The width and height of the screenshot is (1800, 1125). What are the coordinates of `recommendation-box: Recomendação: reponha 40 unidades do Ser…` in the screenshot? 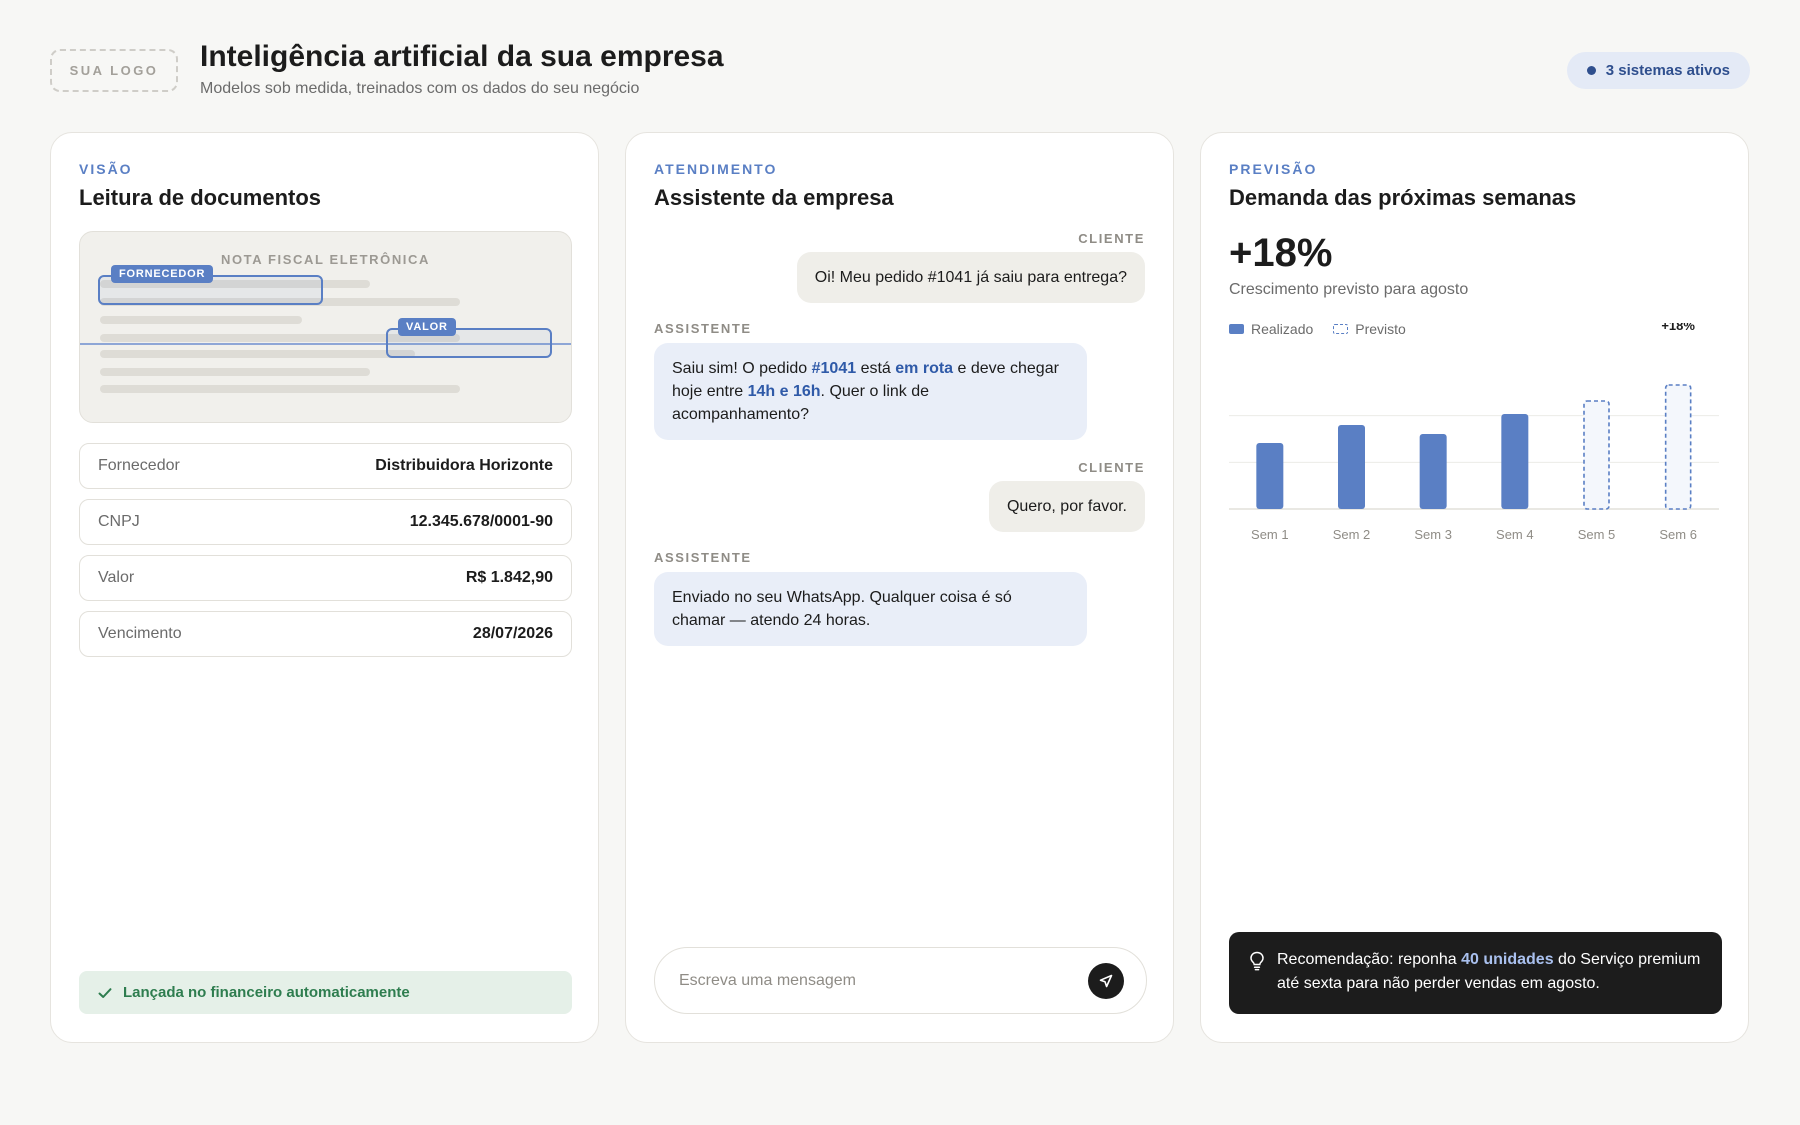 It's located at (1475, 973).